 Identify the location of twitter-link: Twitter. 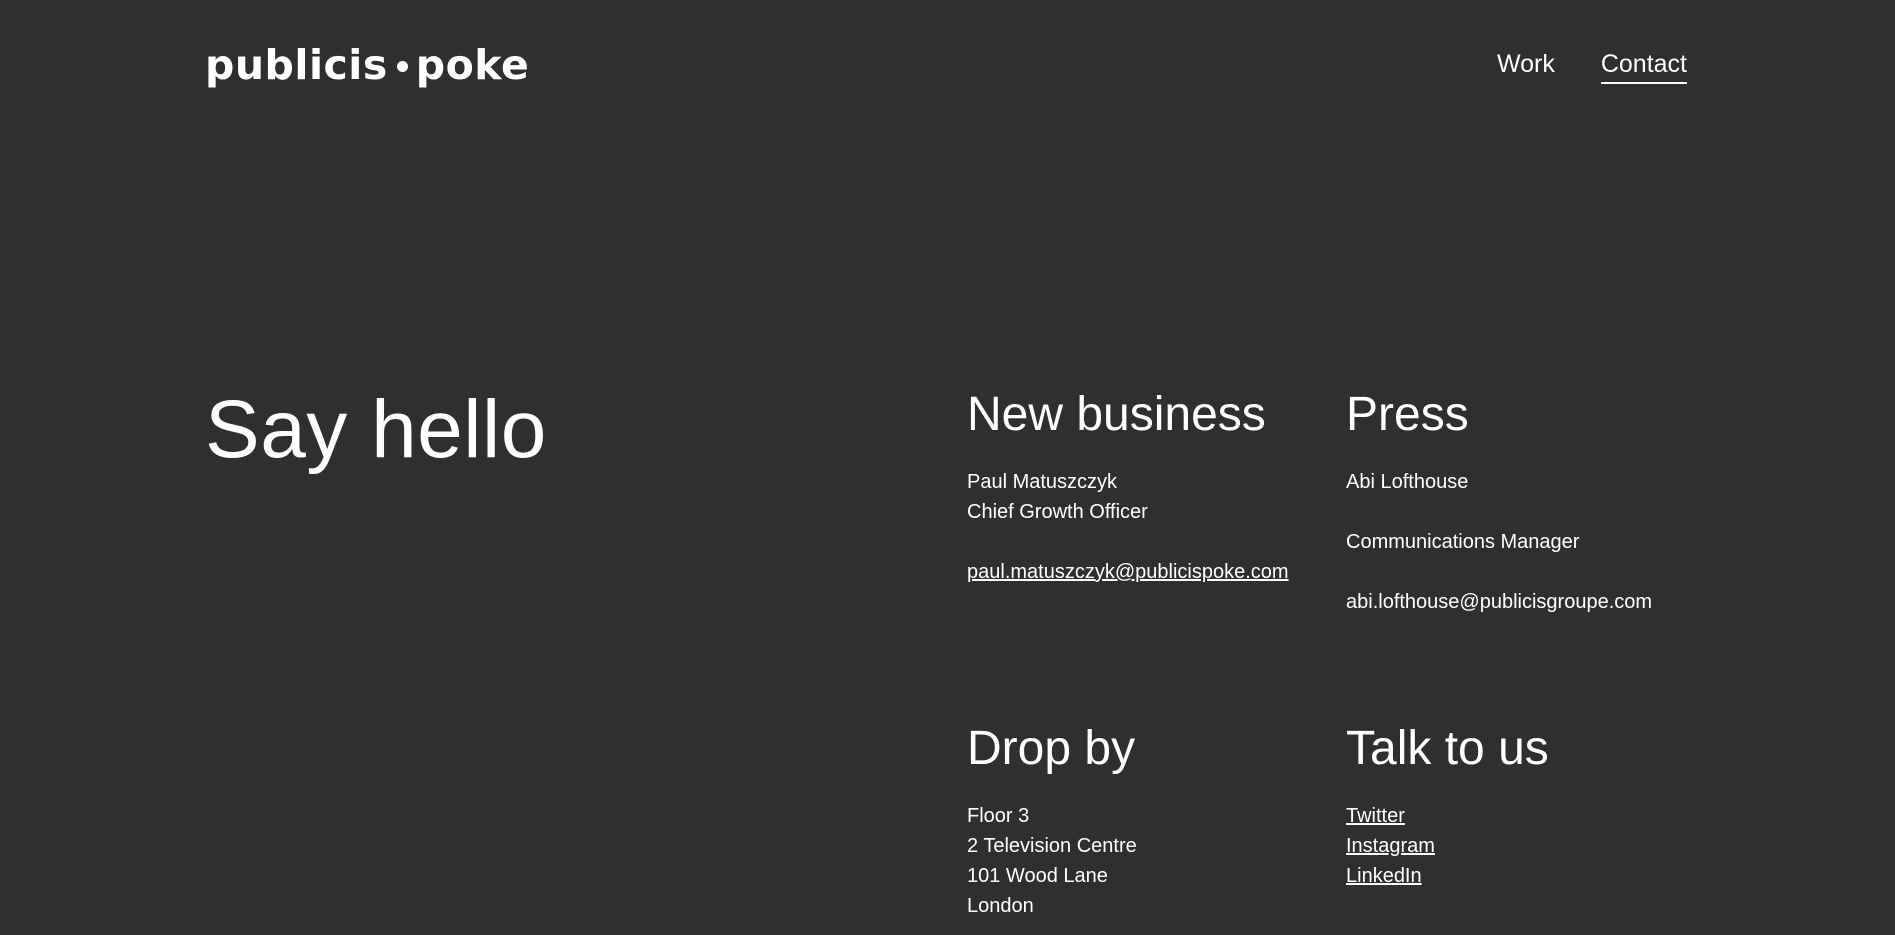
(1447, 816).